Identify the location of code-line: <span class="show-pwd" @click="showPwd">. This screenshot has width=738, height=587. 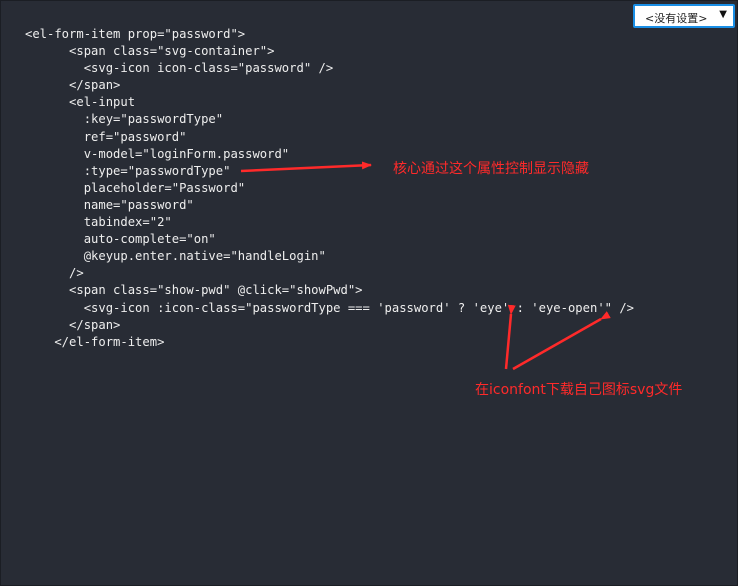
(194, 290).